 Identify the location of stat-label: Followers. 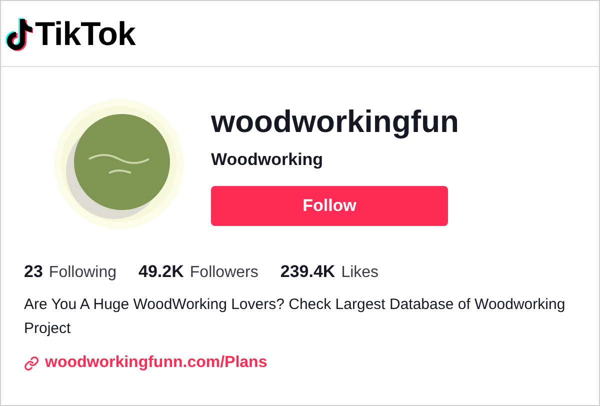
(224, 273).